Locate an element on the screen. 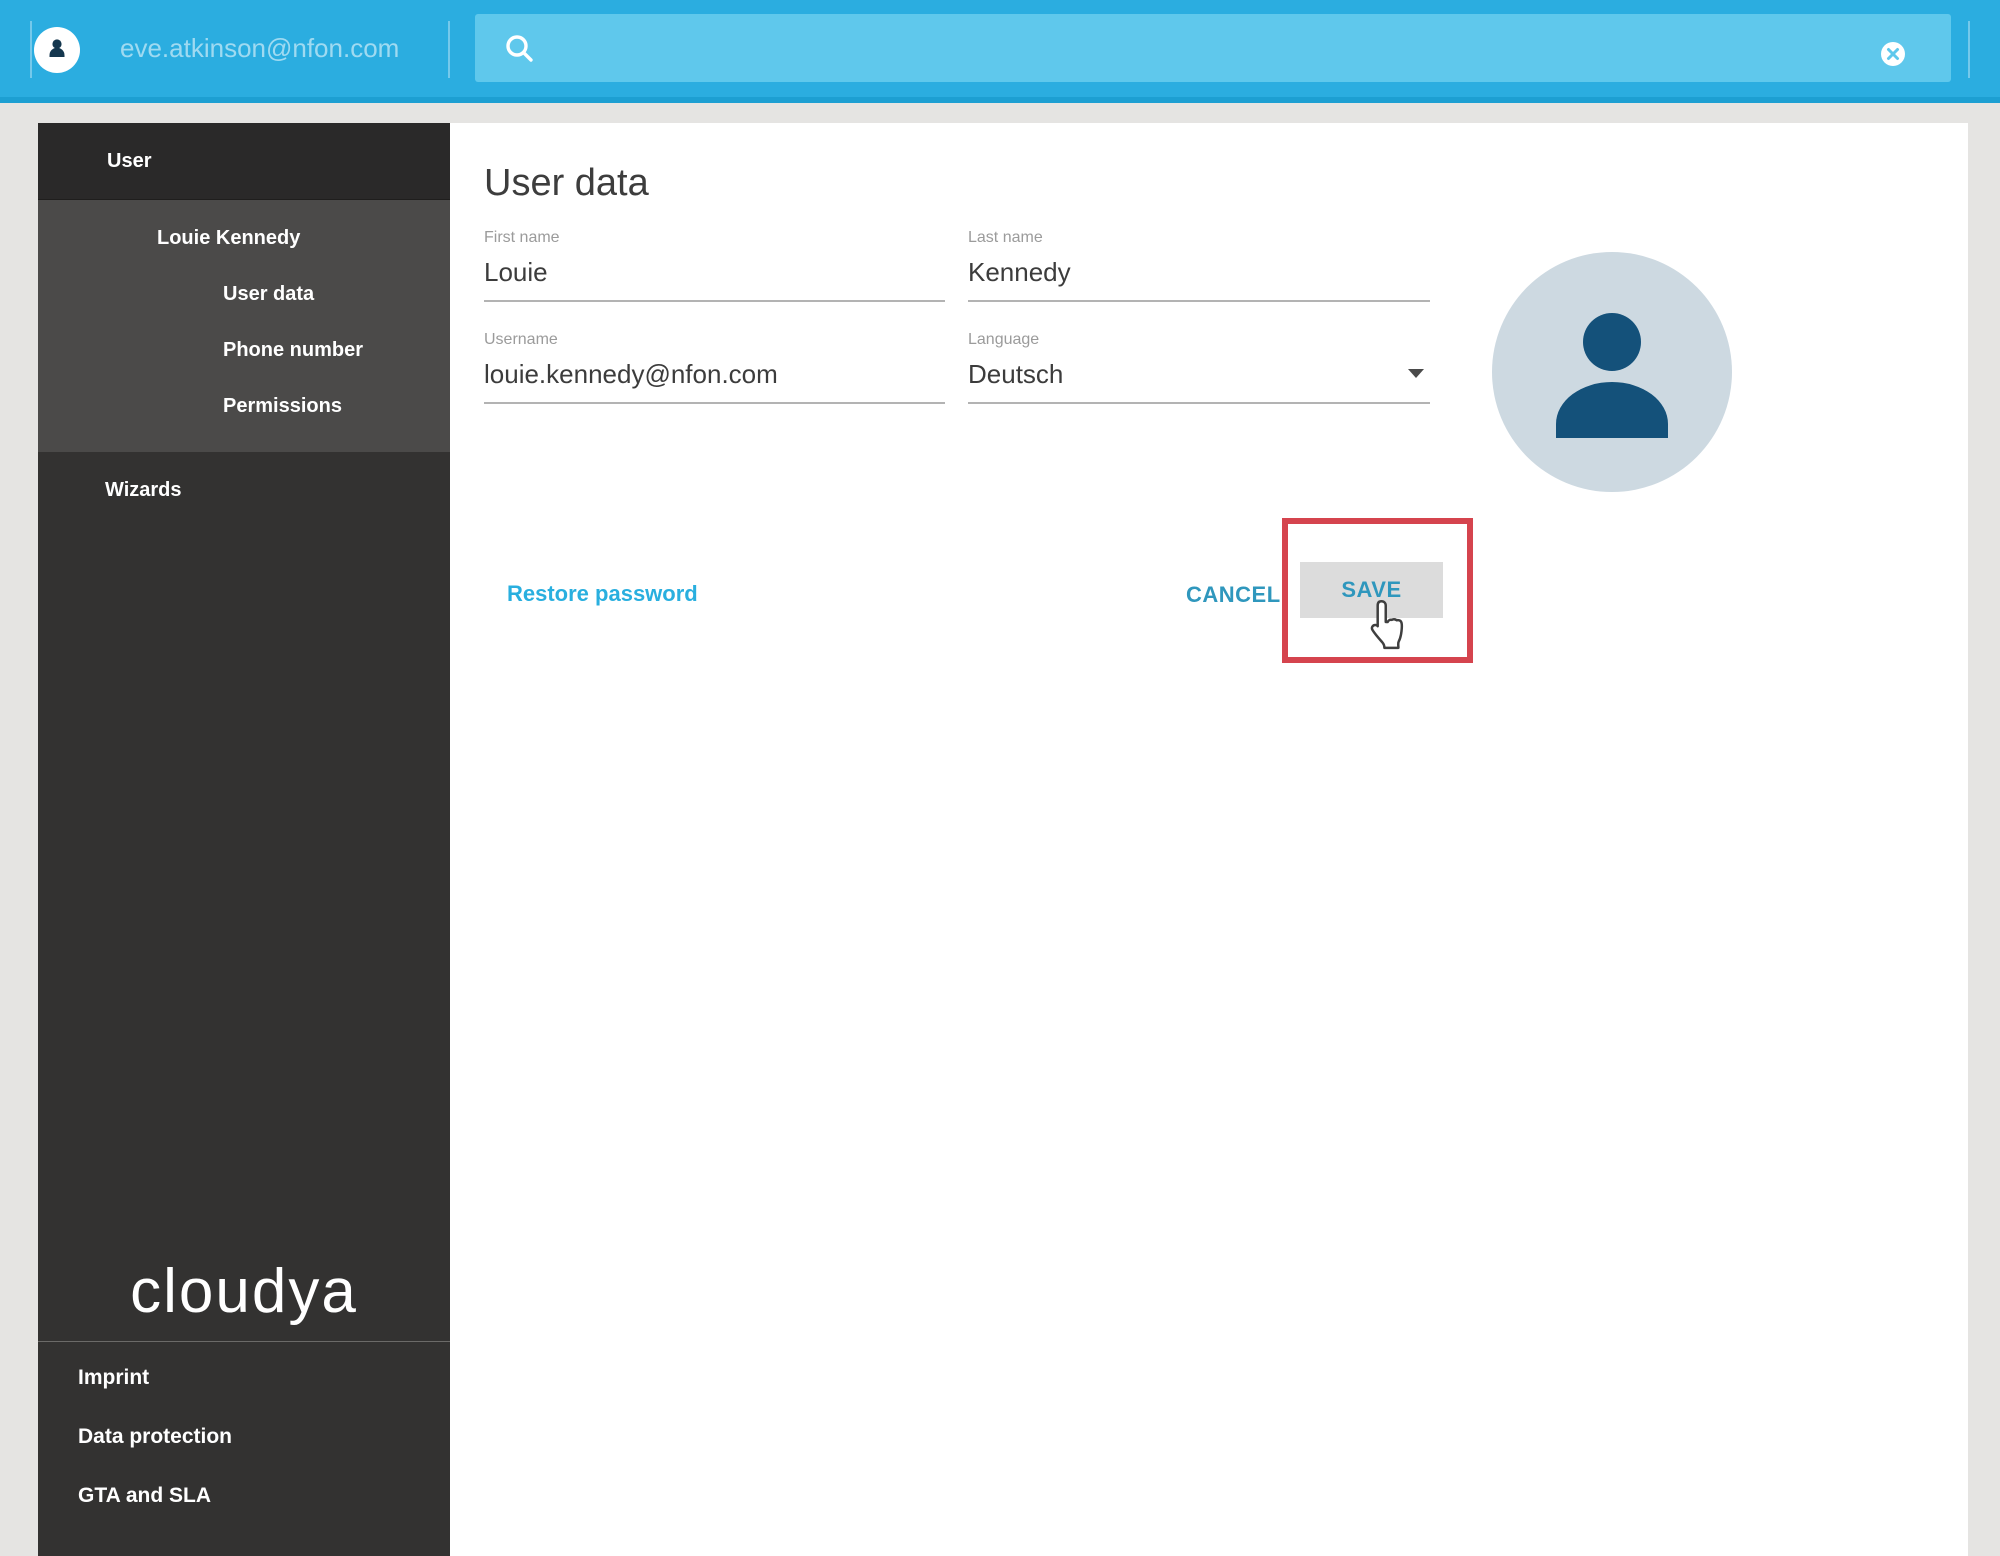 The width and height of the screenshot is (2000, 1556). logged-in-user-email: eve.atkinson@nfon.com is located at coordinates (259, 48).